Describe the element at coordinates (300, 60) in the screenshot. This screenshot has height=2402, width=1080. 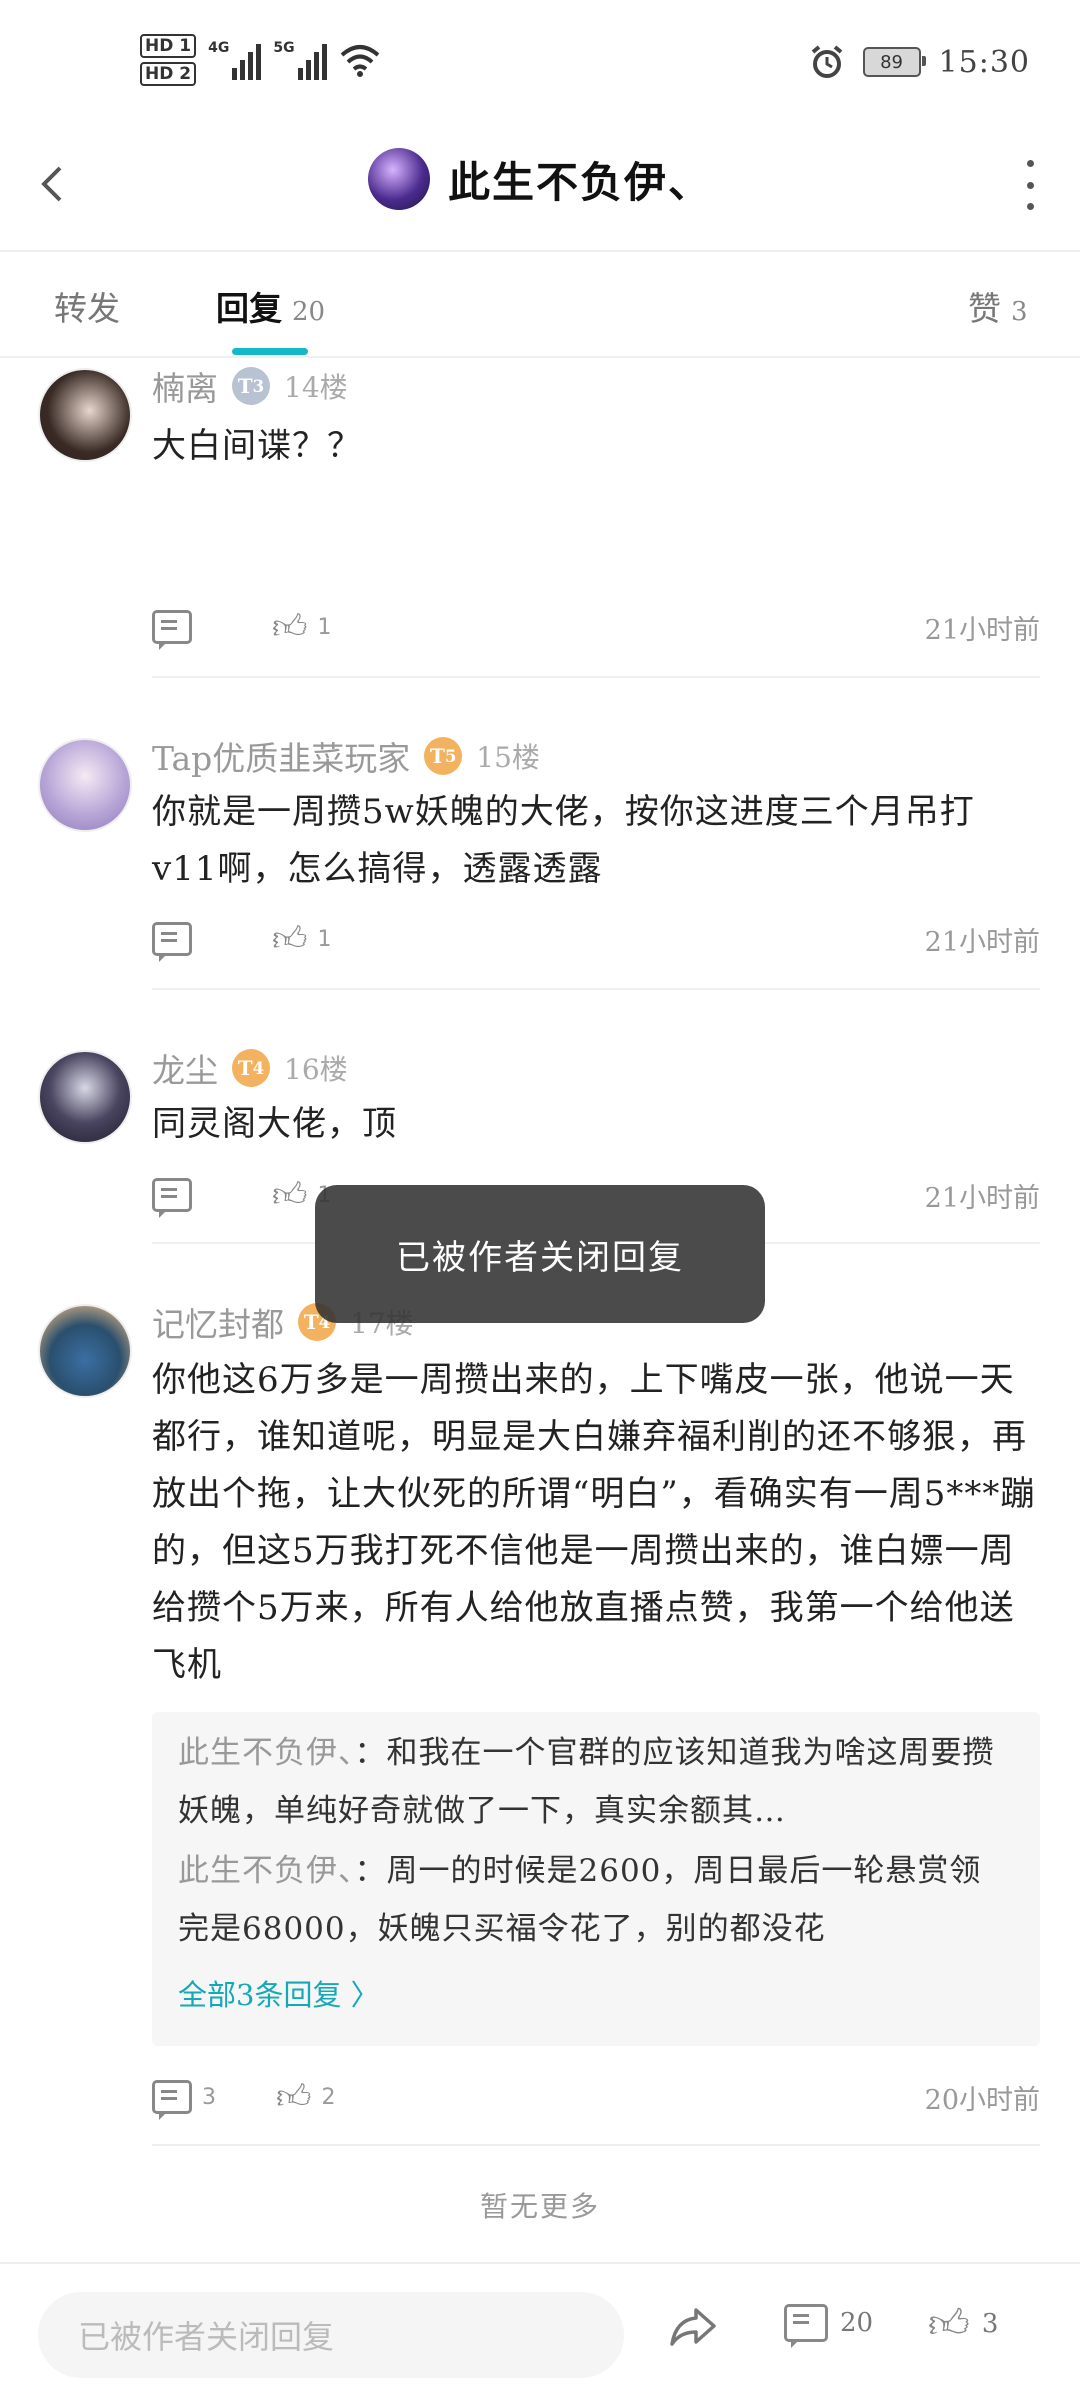
I see `signal-5g-icon: 5G` at that location.